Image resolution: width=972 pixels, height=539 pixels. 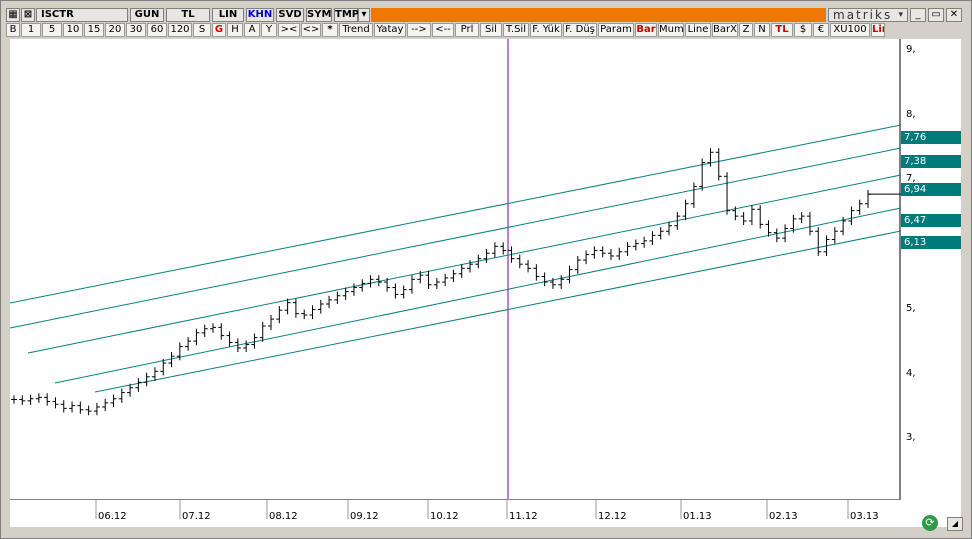 What do you see at coordinates (311, 30) in the screenshot?
I see `toolbar-button: <>` at bounding box center [311, 30].